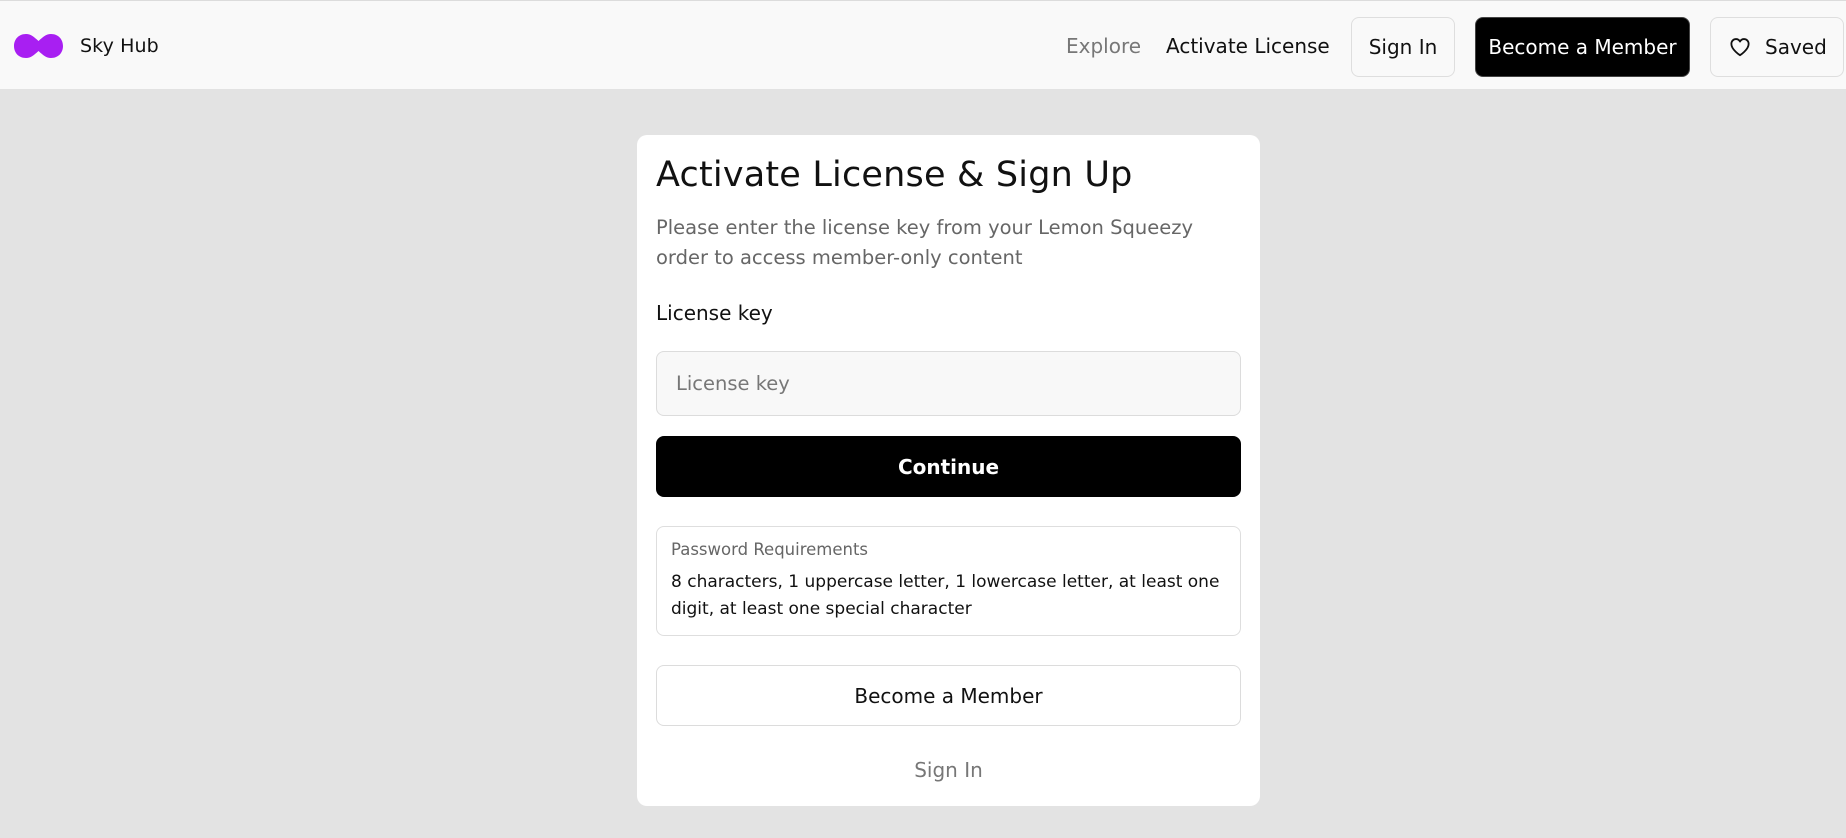 Image resolution: width=1846 pixels, height=838 pixels. What do you see at coordinates (1248, 46) in the screenshot?
I see `nav-activate-license-link: Activate License` at bounding box center [1248, 46].